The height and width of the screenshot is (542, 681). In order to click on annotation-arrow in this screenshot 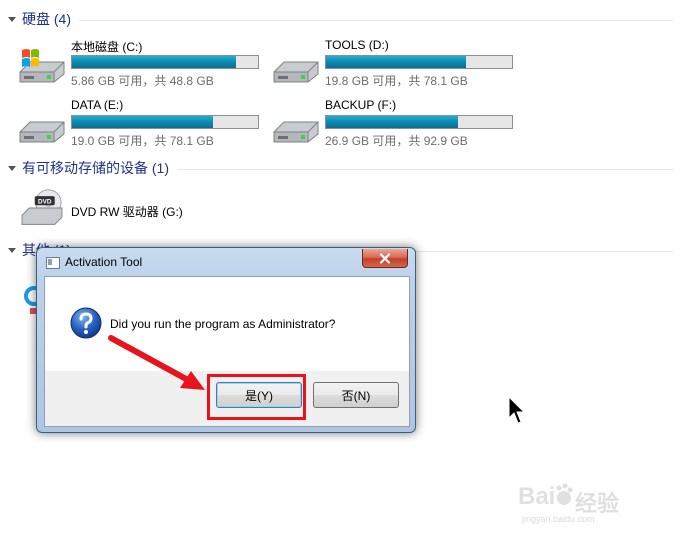, I will do `click(156, 362)`.